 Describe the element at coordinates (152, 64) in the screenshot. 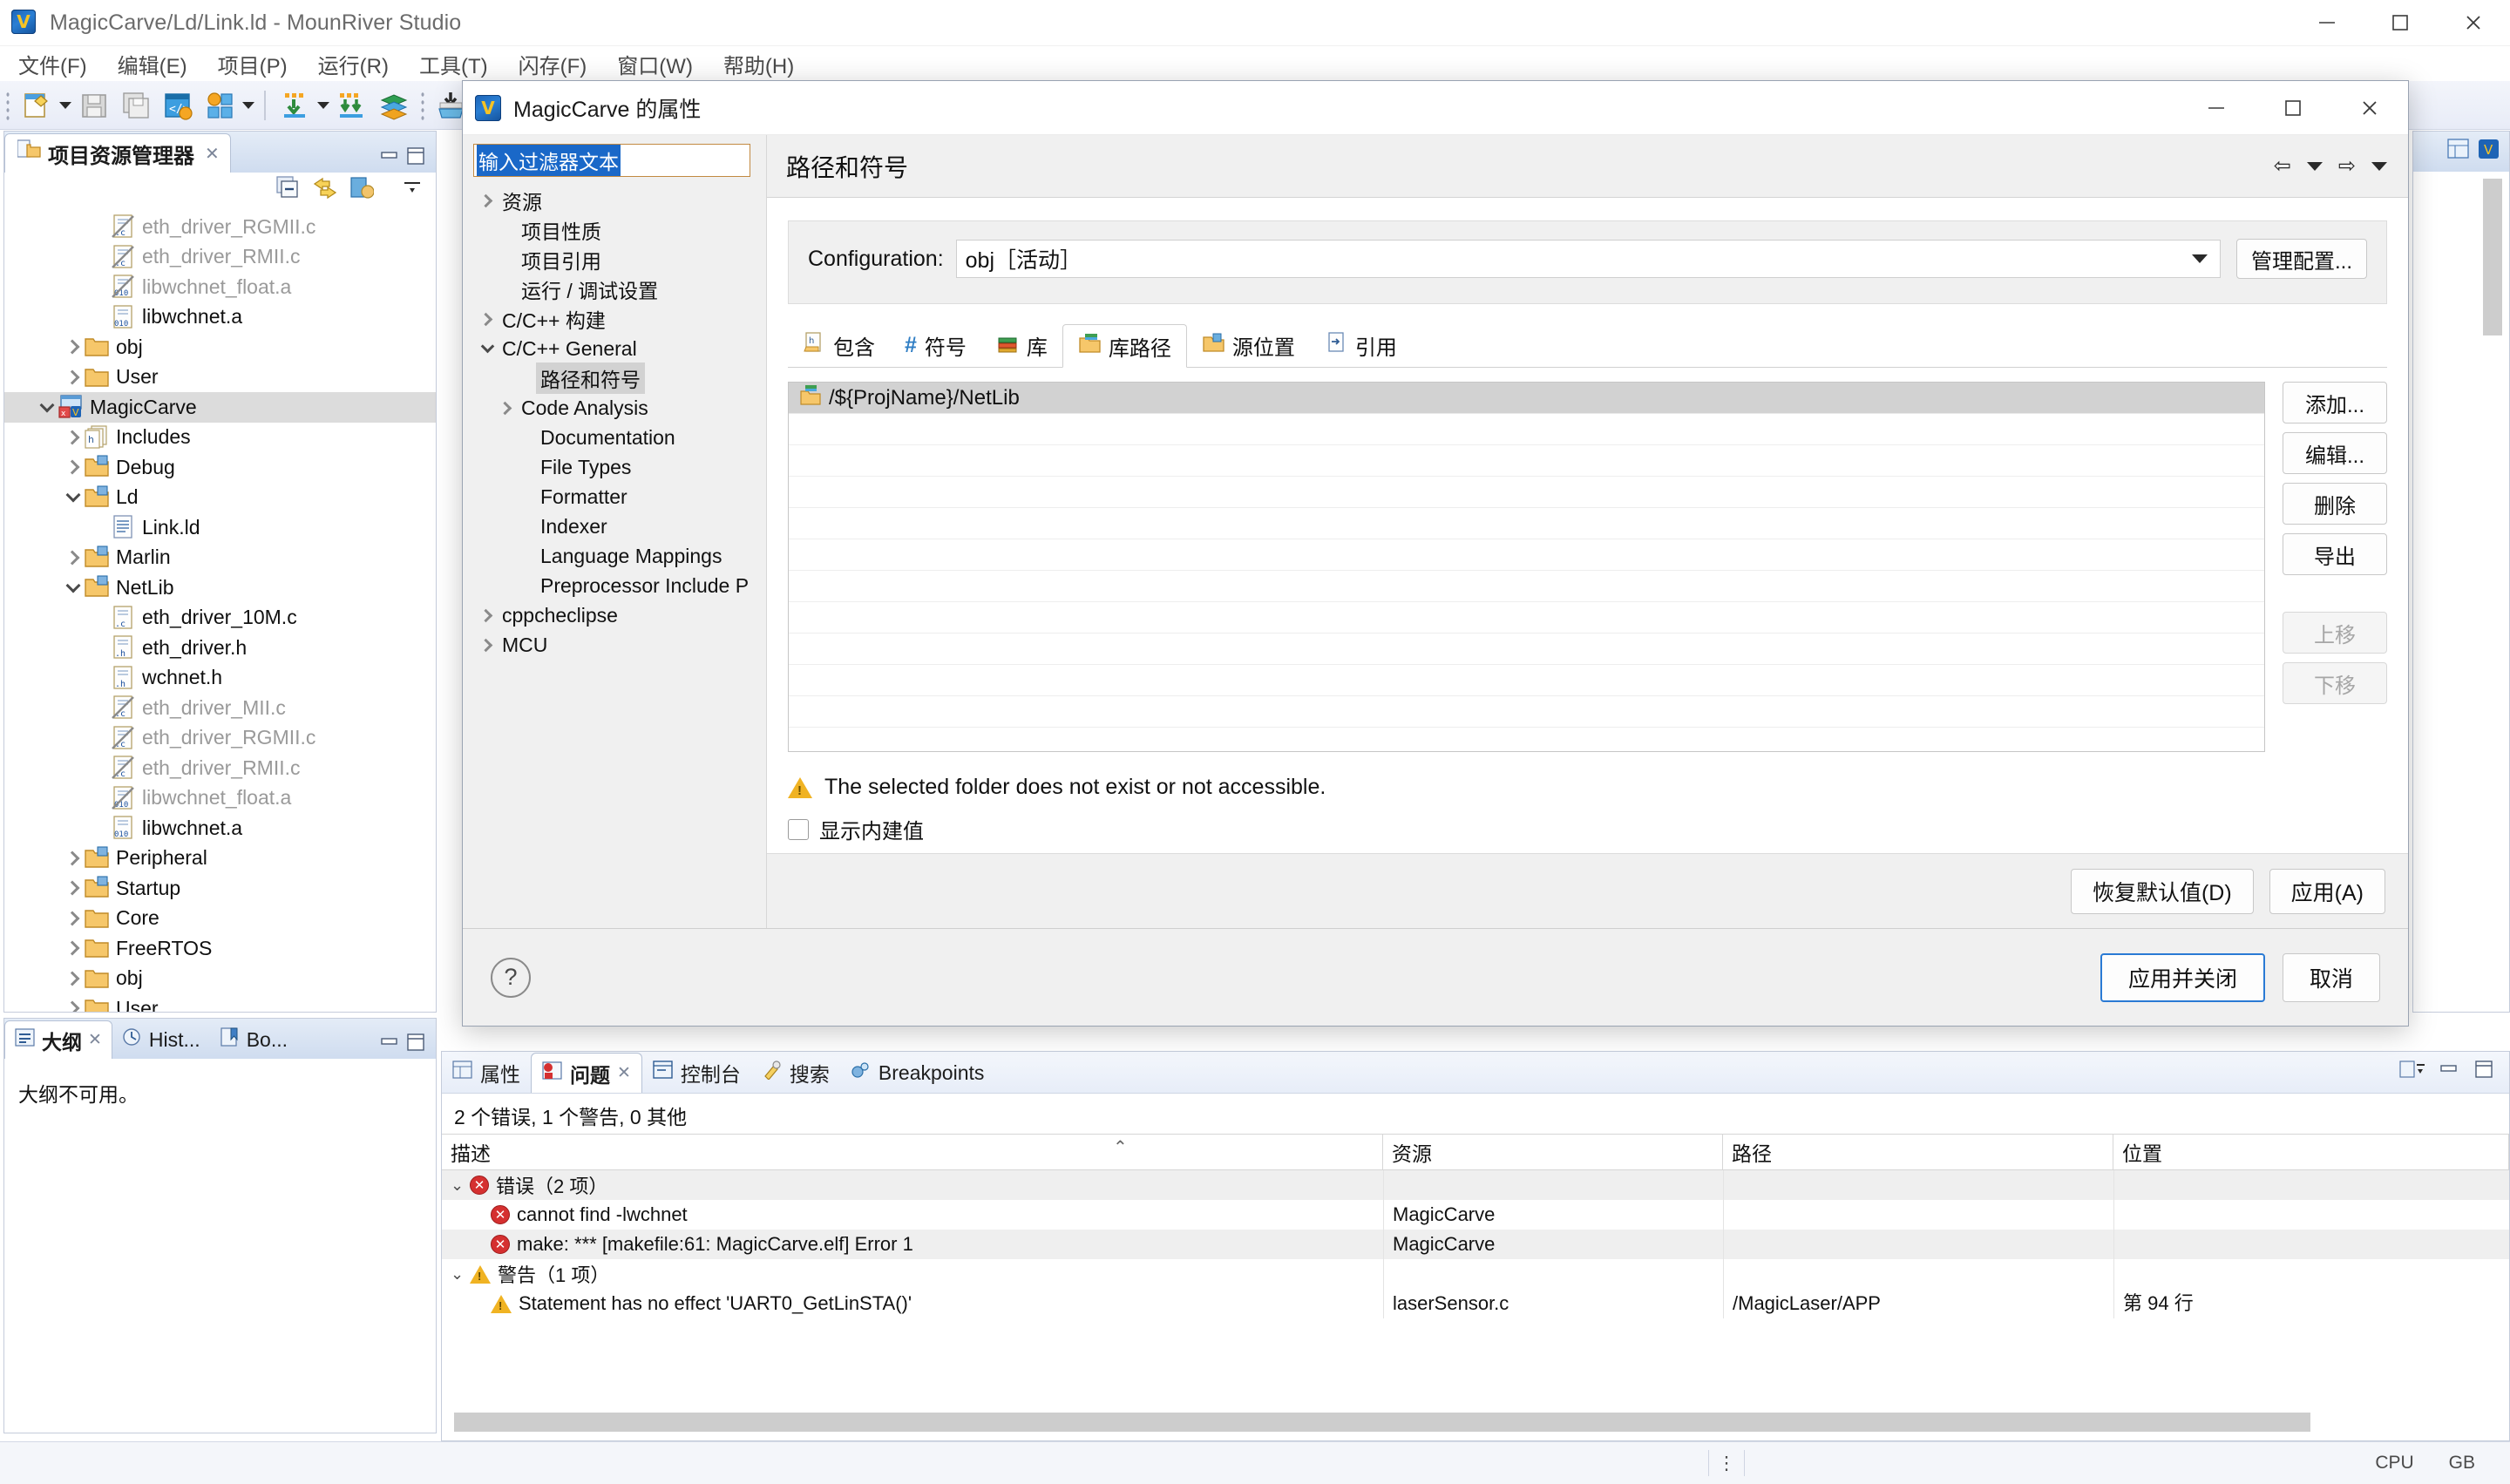

I see `menu-item-edit: 编辑(E)` at that location.